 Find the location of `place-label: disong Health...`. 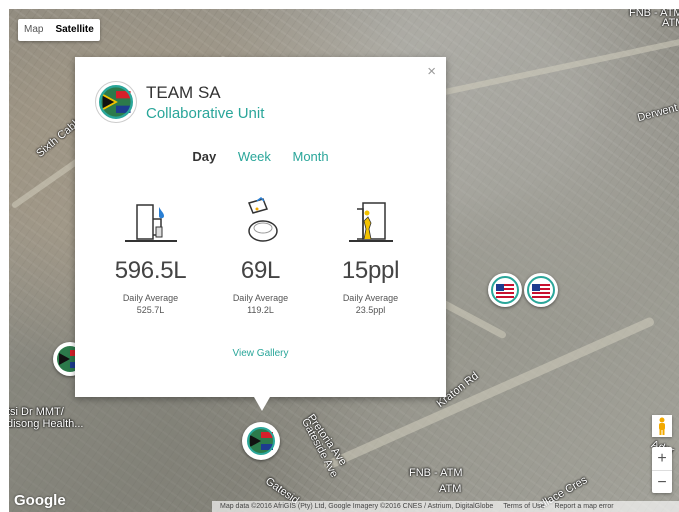

place-label: disong Health... is located at coordinates (46, 424).